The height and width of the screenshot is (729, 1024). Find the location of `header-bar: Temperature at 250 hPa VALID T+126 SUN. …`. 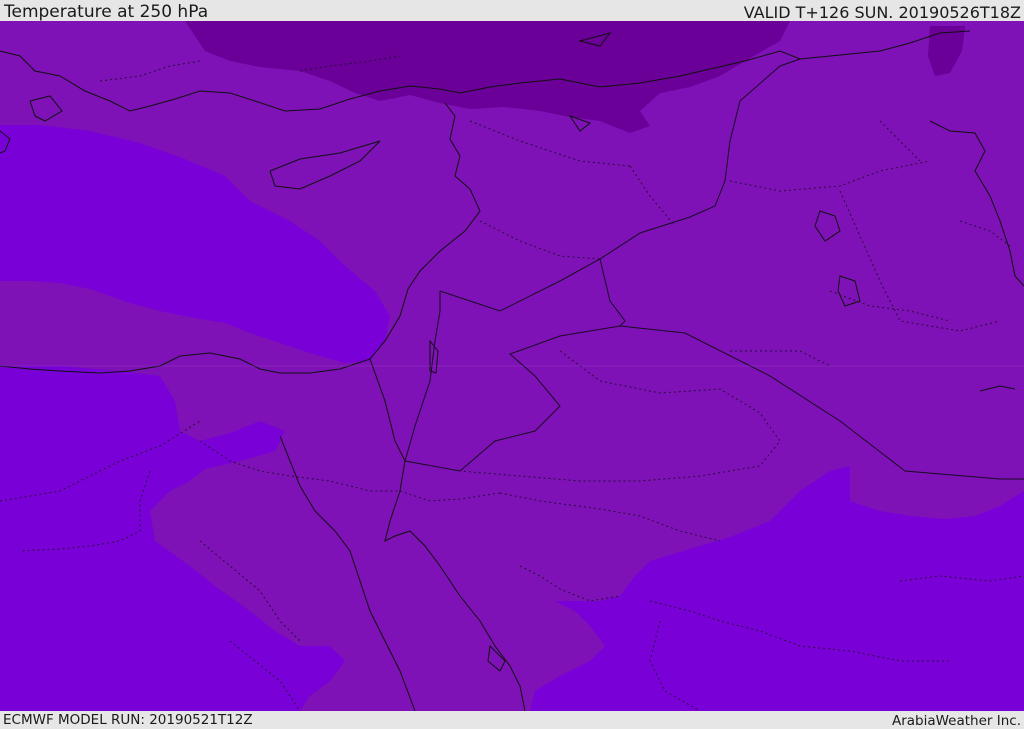

header-bar: Temperature at 250 hPa VALID T+126 SUN. … is located at coordinates (512, 11).